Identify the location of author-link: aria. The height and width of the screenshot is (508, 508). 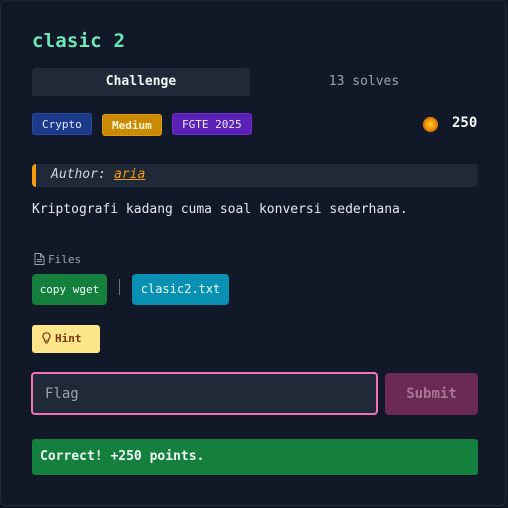
(129, 174).